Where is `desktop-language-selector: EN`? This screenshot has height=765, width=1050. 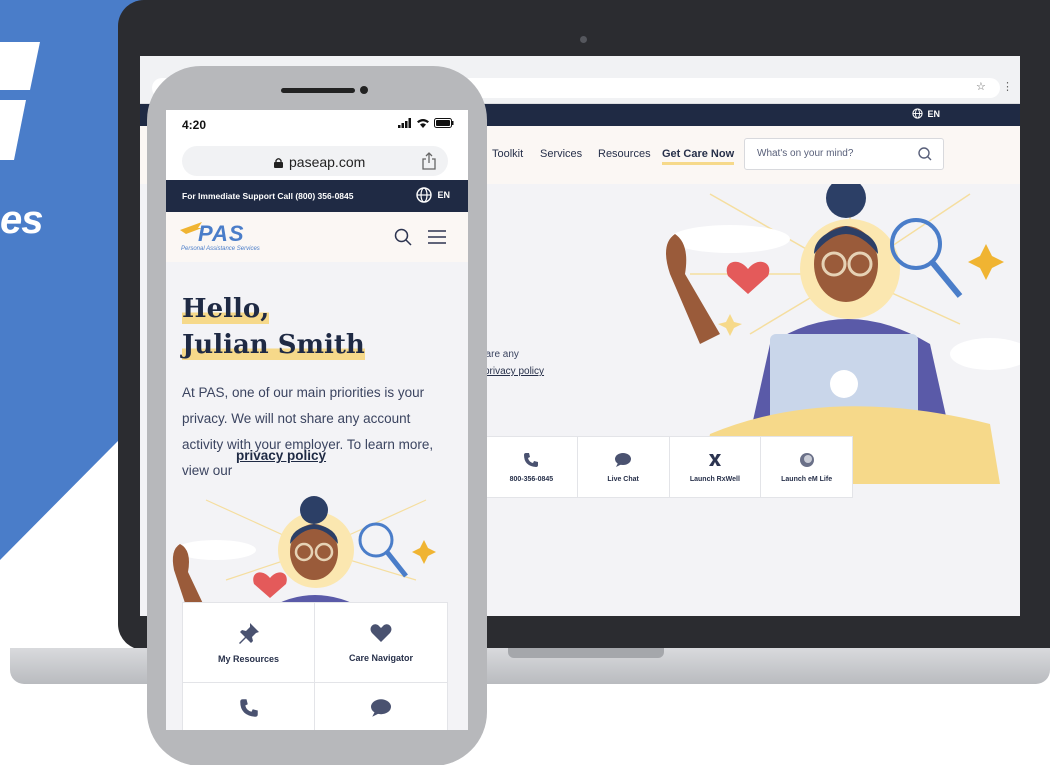
desktop-language-selector: EN is located at coordinates (926, 113).